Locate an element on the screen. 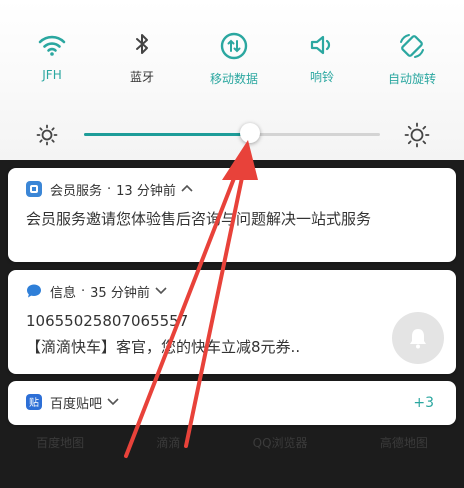 This screenshot has width=464, height=488. notification-header: 信息 · 35 分钟前 is located at coordinates (97, 291).